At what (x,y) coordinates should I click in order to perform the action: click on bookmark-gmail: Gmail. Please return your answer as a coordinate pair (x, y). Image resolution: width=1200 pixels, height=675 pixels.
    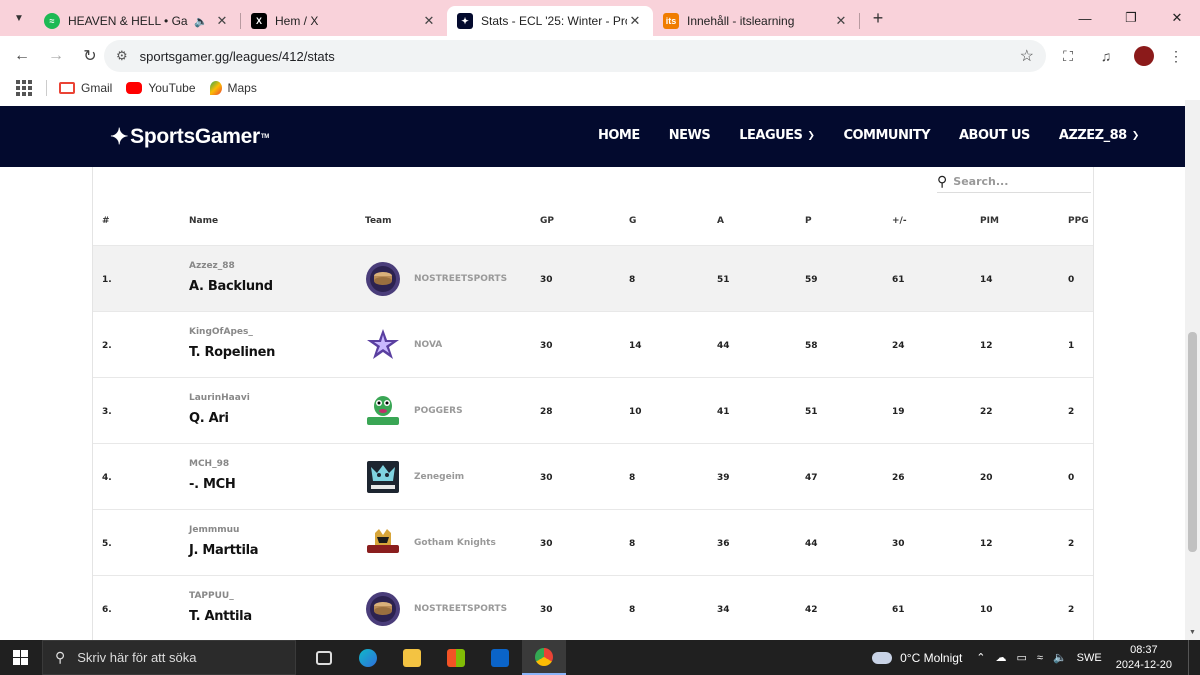
    Looking at the image, I should click on (85, 88).